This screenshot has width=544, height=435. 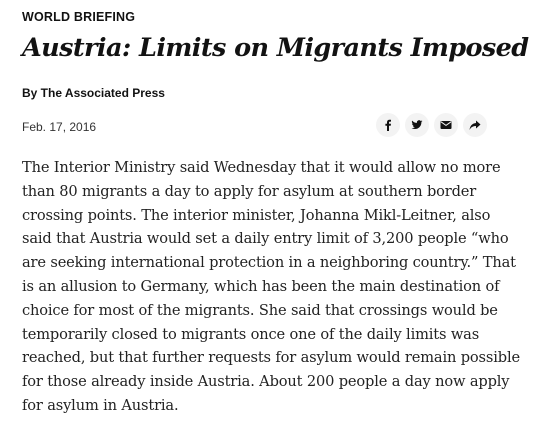 I want to click on byline: By The Associated Press, so click(x=93, y=93).